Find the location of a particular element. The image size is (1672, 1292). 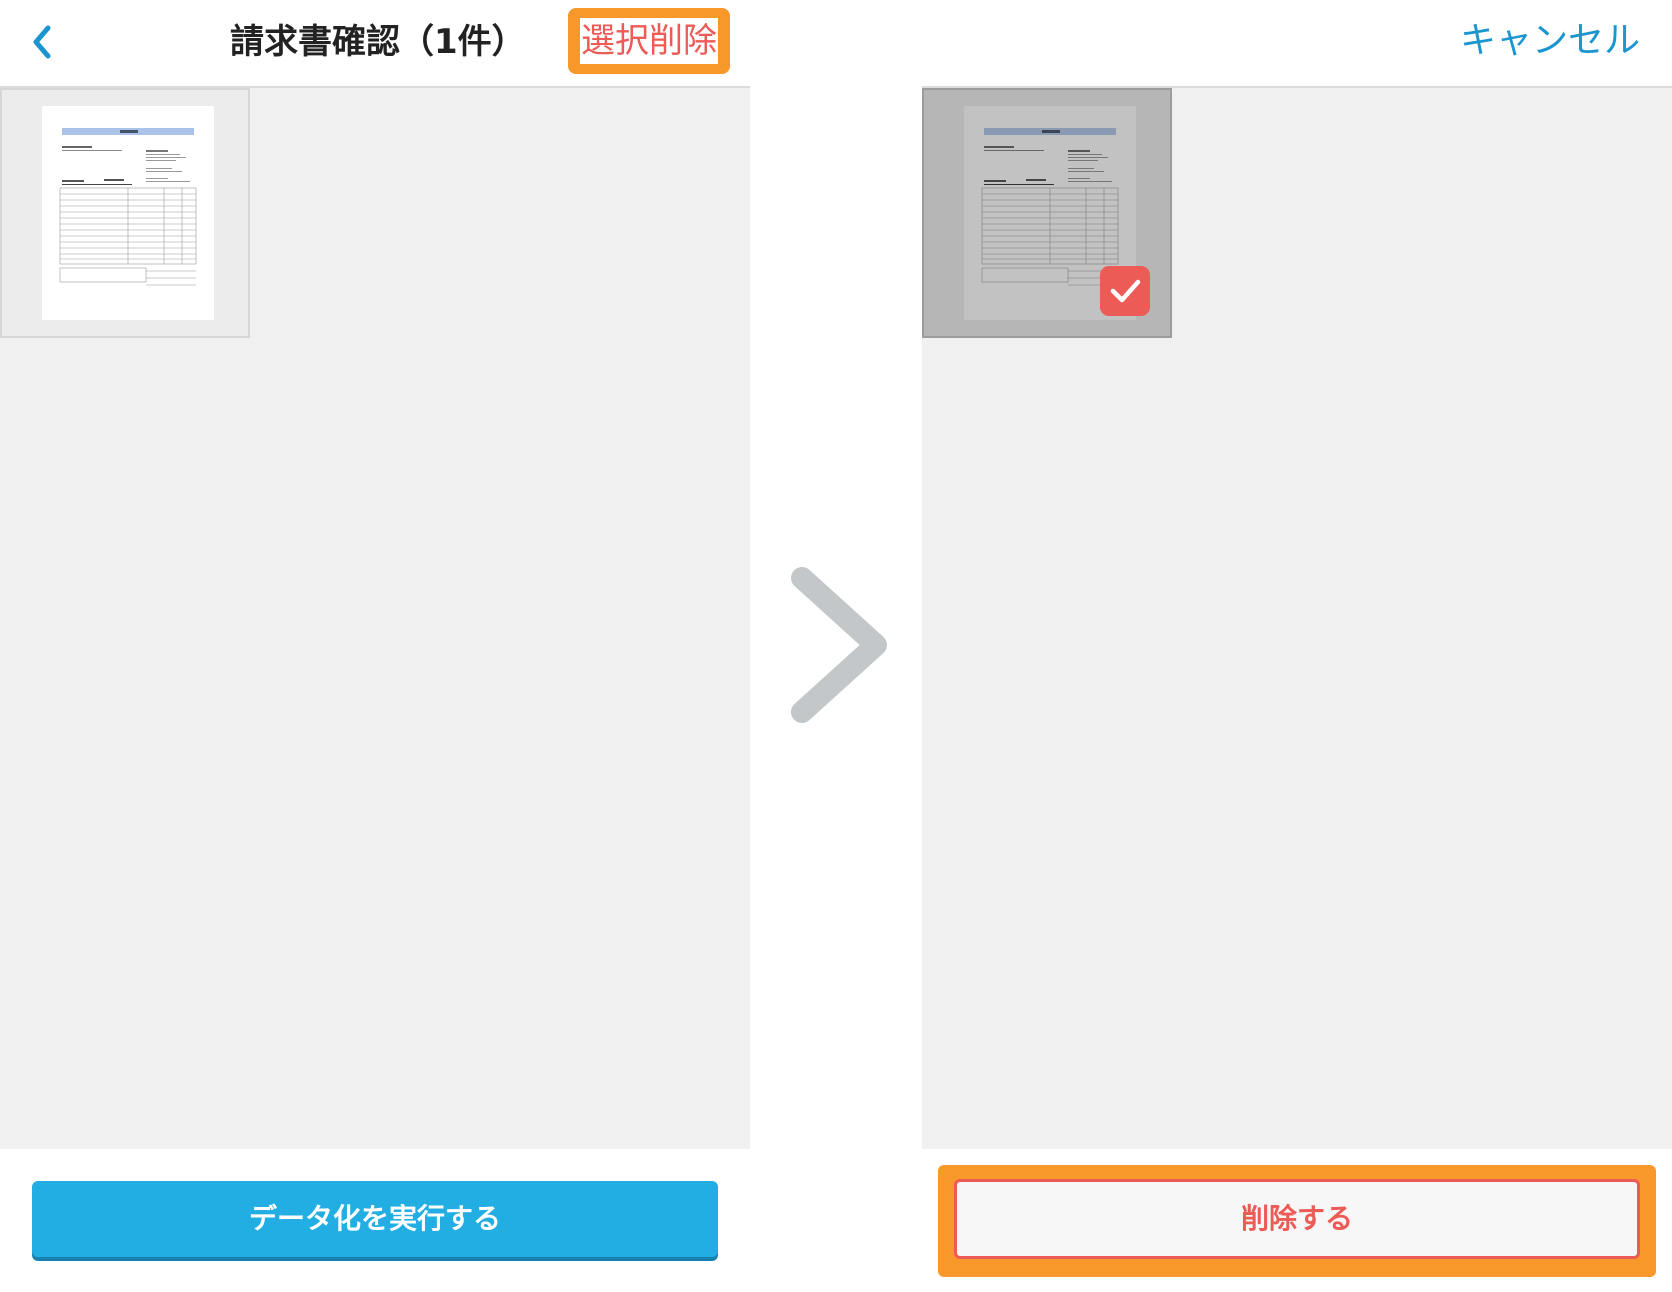

delete-button: 削除する is located at coordinates (1297, 1219).